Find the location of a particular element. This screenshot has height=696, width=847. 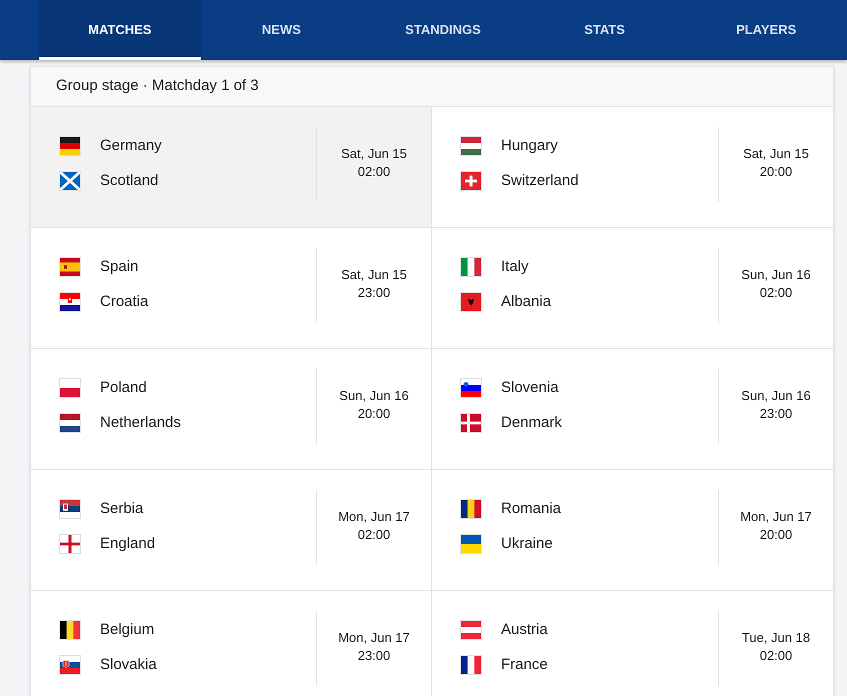

team-name: Ukraine is located at coordinates (527, 544).